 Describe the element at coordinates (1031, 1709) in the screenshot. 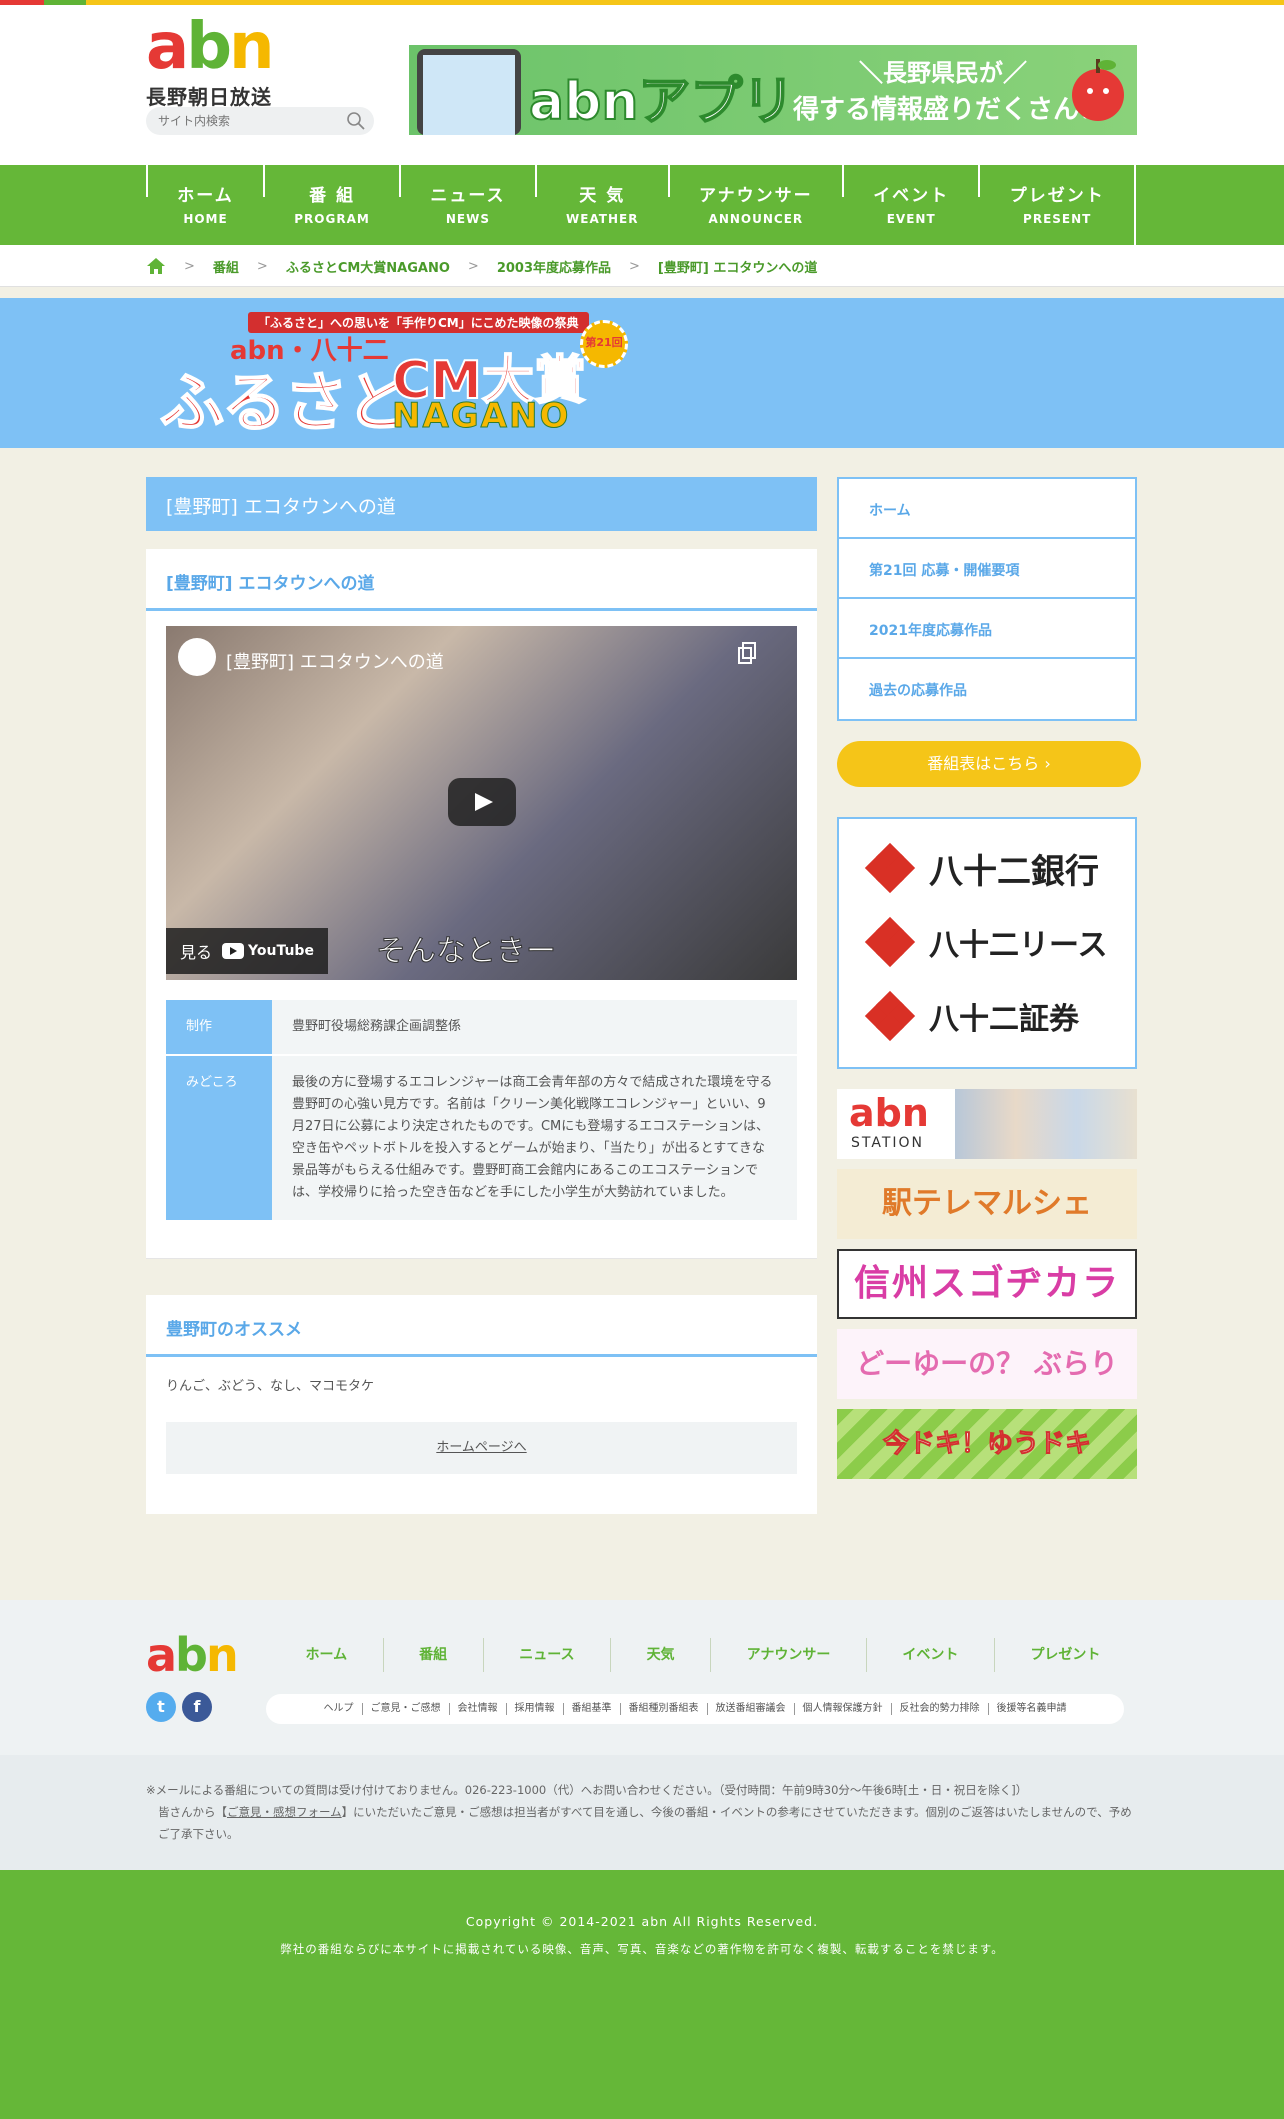

I see `footer-link-sponsorship: 後援等名義申請` at that location.